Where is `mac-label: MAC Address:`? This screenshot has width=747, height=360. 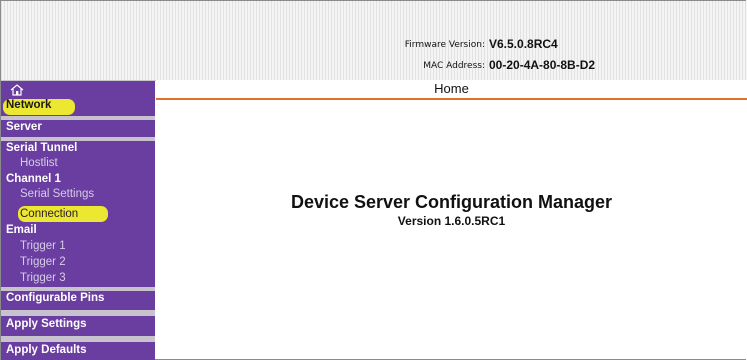 mac-label: MAC Address: is located at coordinates (454, 66).